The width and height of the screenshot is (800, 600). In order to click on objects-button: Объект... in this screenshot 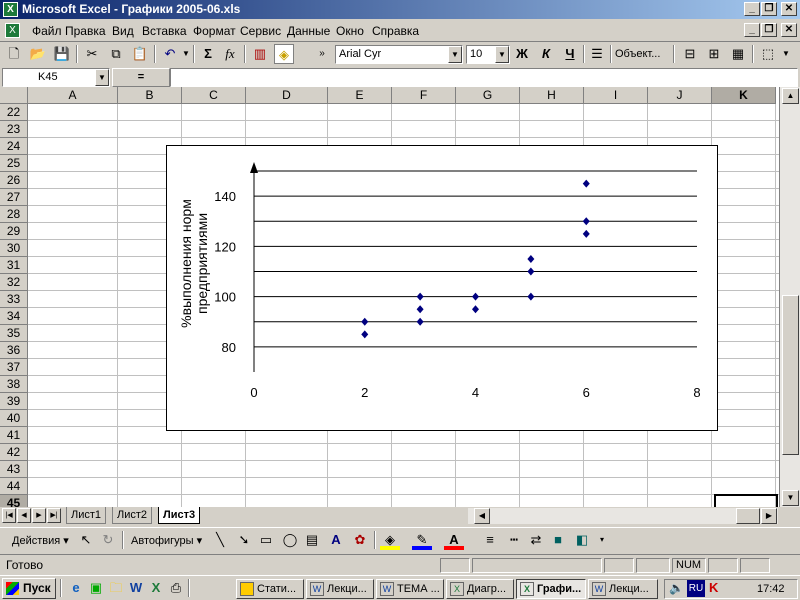, I will do `click(637, 54)`.